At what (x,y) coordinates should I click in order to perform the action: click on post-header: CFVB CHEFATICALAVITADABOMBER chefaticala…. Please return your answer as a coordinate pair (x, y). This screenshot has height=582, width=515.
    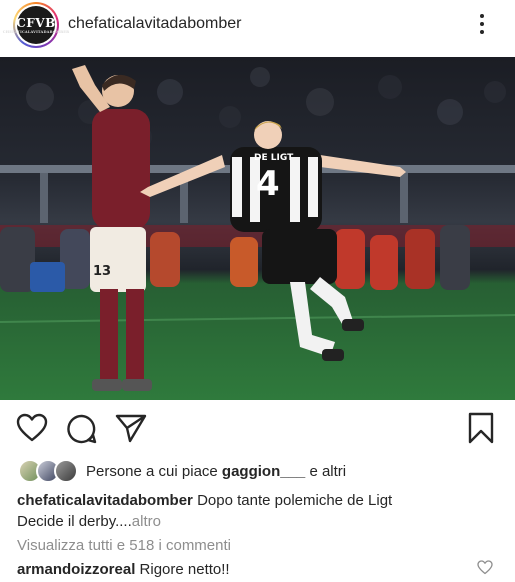
    Looking at the image, I should click on (257, 25).